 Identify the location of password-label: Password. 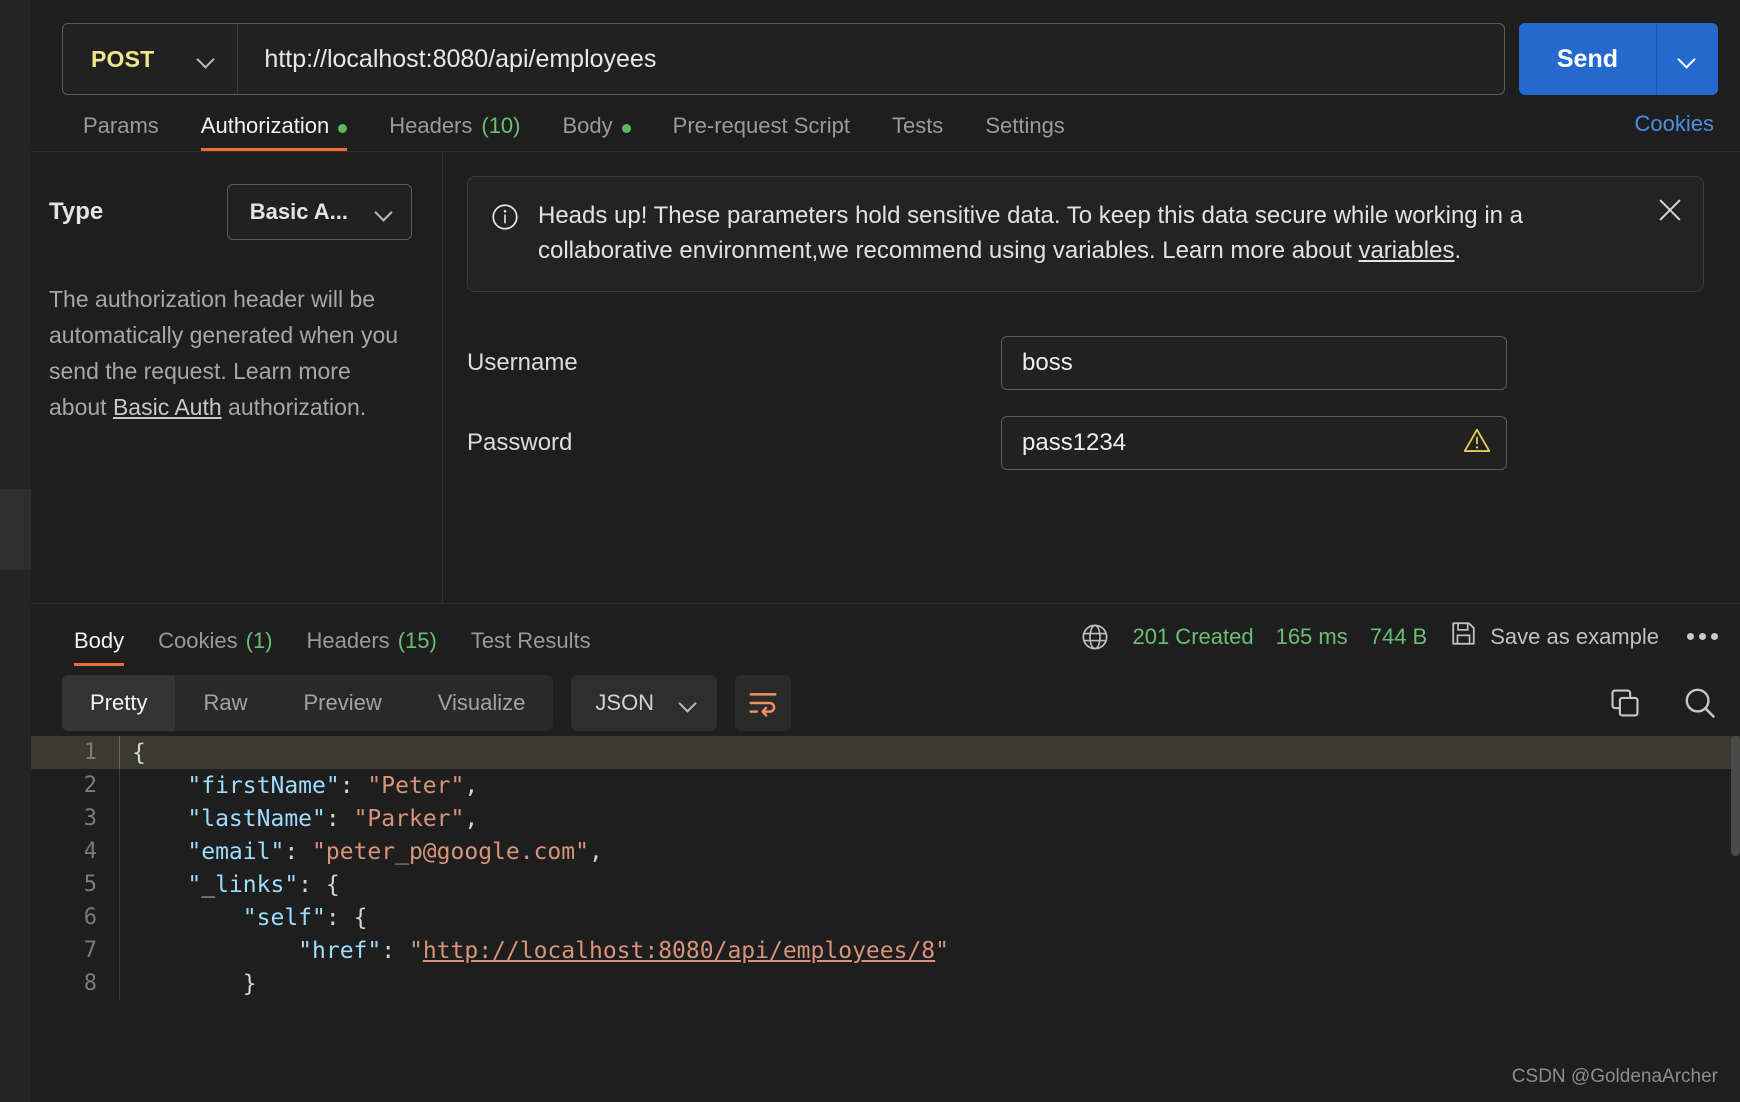
(520, 442).